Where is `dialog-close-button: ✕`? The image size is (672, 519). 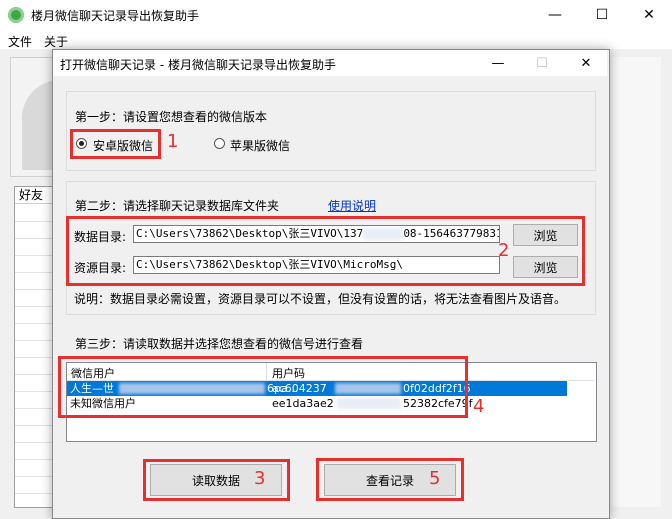
dialog-close-button: ✕ is located at coordinates (586, 63).